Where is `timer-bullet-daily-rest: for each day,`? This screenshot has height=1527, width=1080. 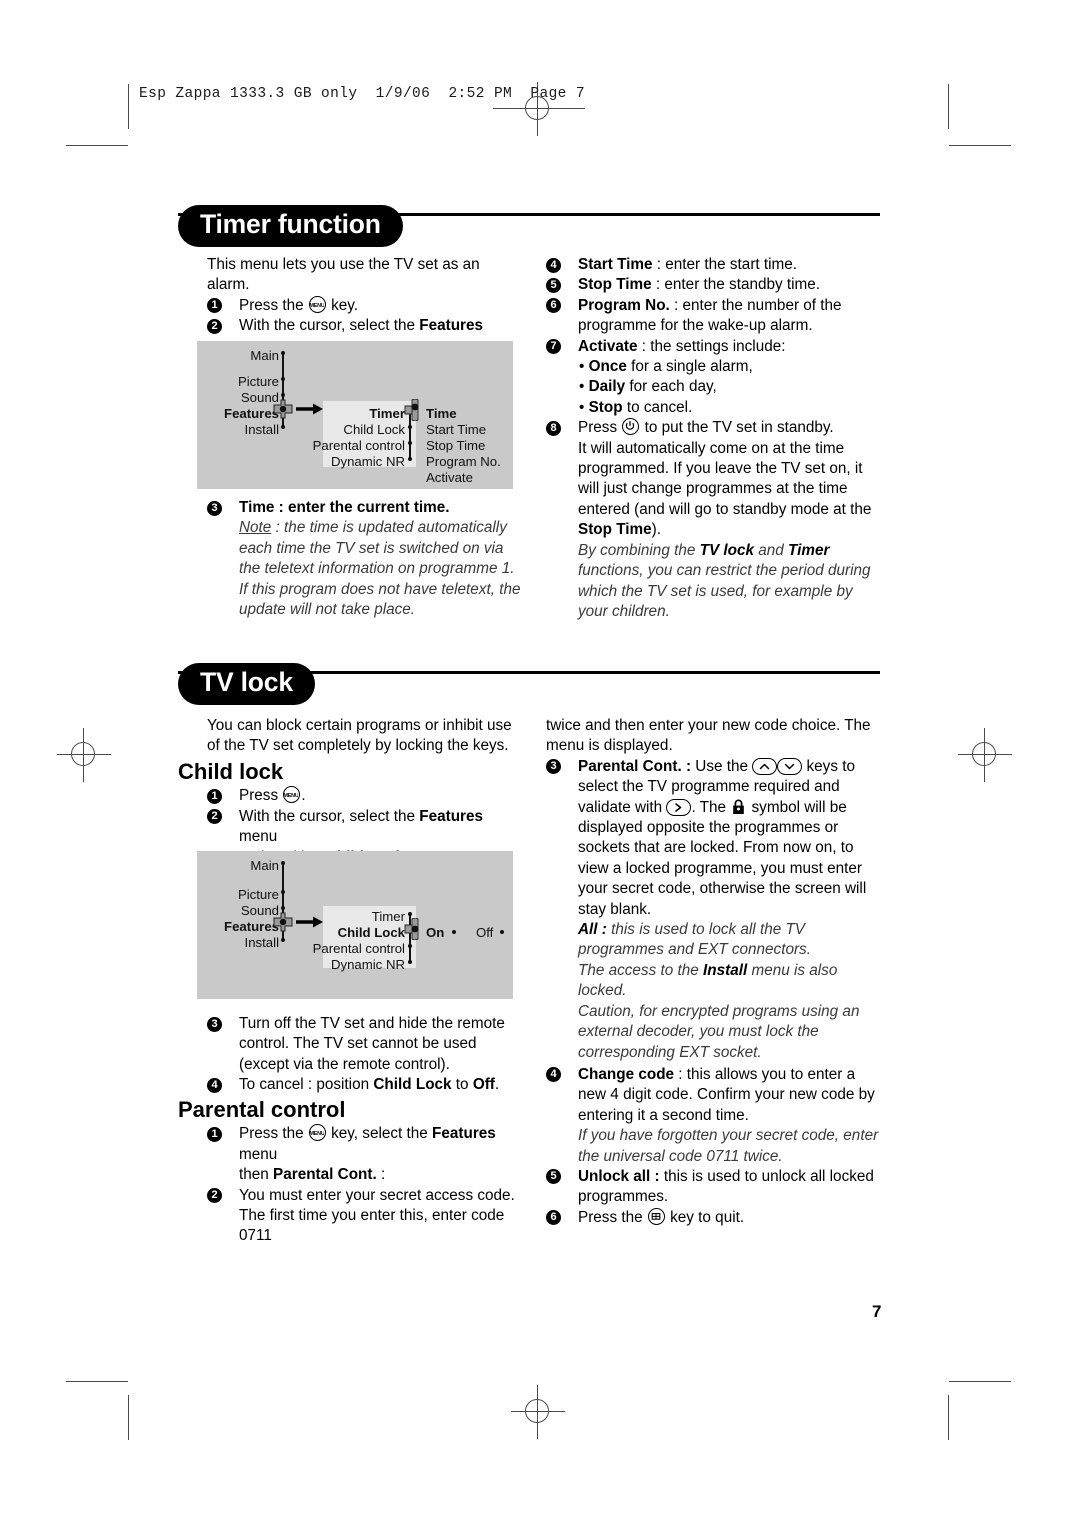 timer-bullet-daily-rest: for each day, is located at coordinates (671, 387).